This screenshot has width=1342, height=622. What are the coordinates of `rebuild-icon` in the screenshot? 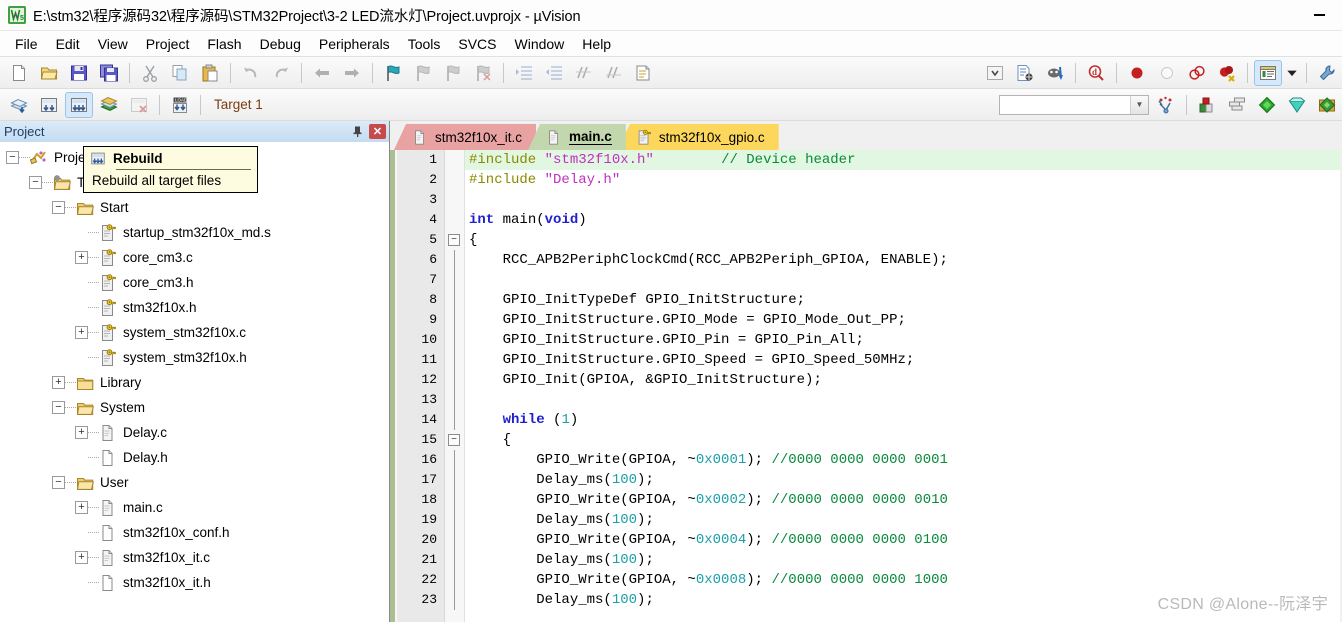 It's located at (79, 104).